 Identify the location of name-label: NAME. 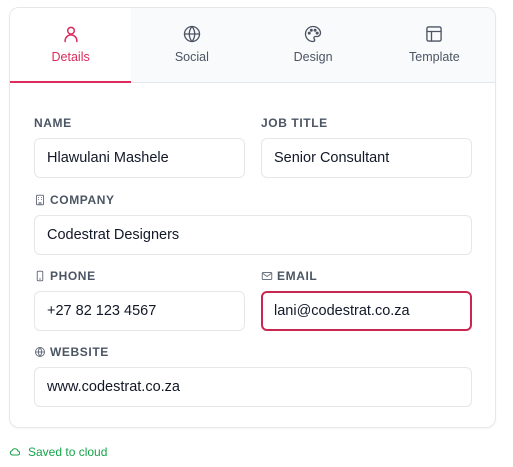
(139, 123).